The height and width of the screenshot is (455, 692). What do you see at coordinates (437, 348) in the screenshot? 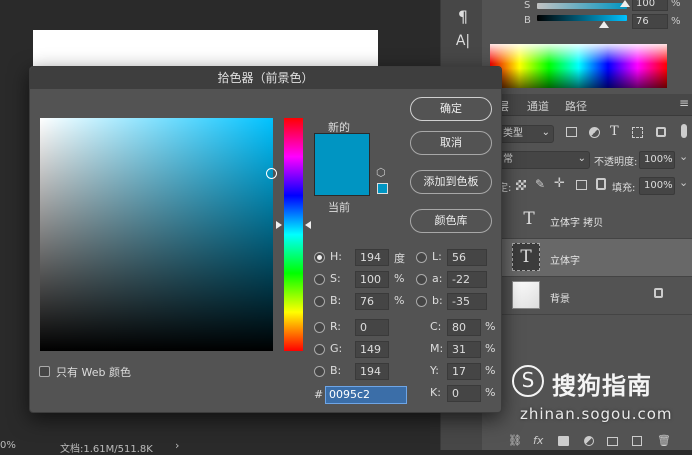
I see `m-label: M:` at bounding box center [437, 348].